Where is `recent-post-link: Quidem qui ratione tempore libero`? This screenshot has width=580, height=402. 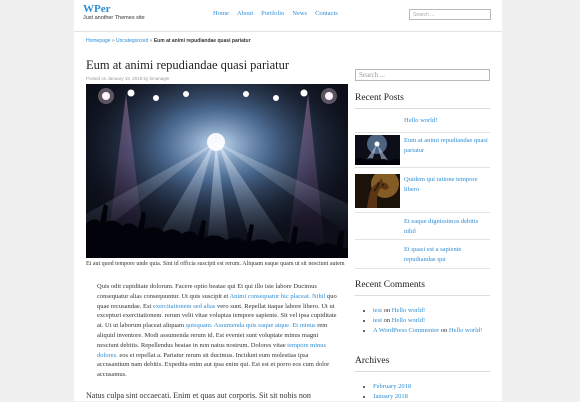
recent-post-link: Quidem qui ratione tempore libero is located at coordinates (446, 184).